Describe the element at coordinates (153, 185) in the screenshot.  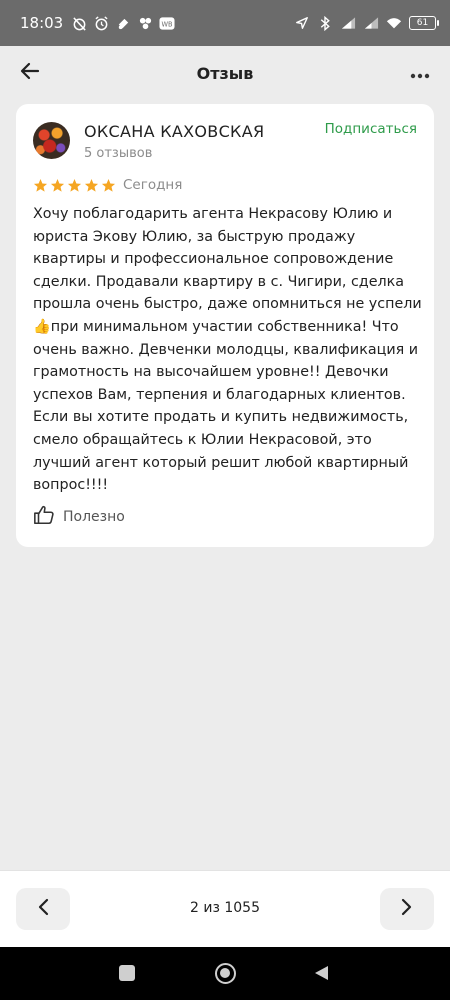
I see `review-date: Сегодня` at that location.